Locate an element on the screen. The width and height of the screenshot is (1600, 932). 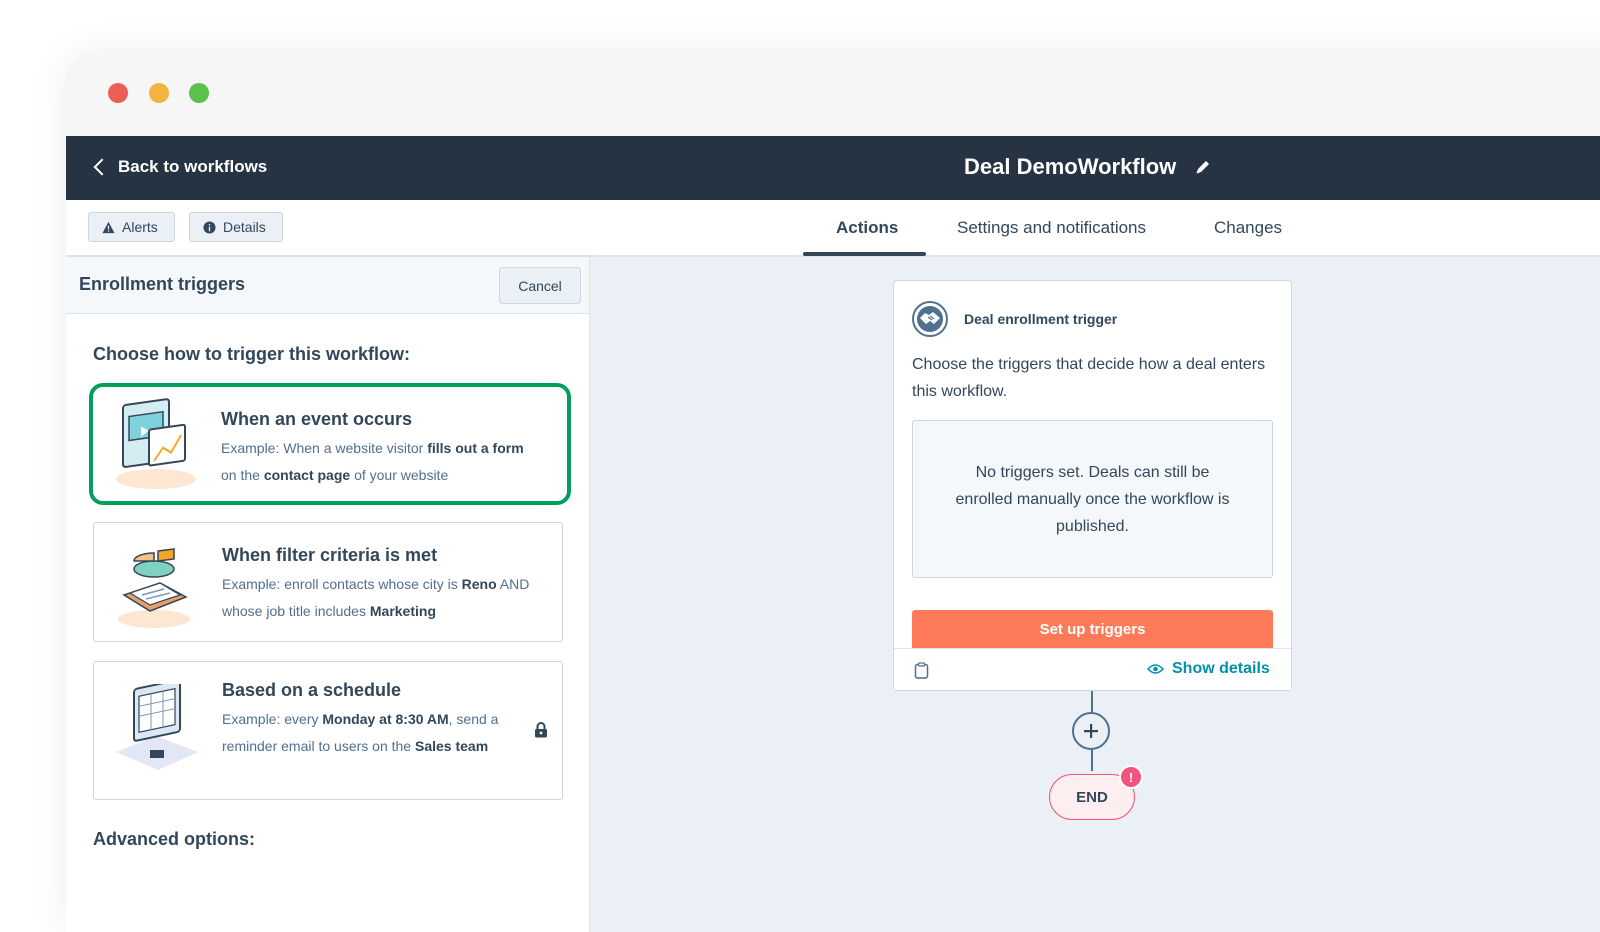
handshake-icon is located at coordinates (930, 319).